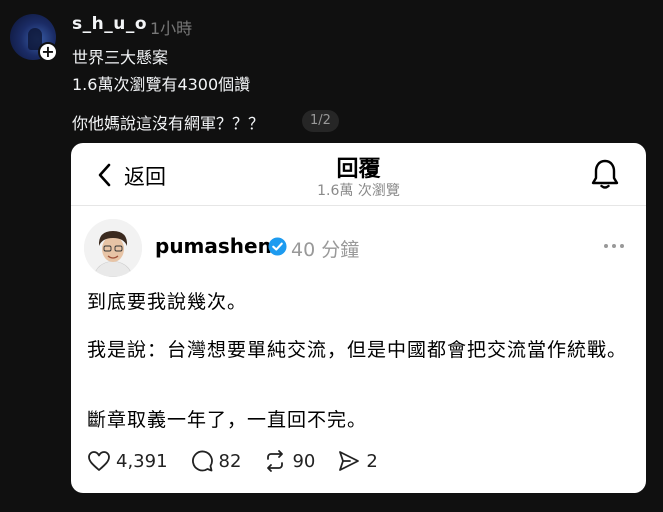 This screenshot has width=663, height=512. Describe the element at coordinates (277, 246) in the screenshot. I see `verified-badge-icon` at that location.